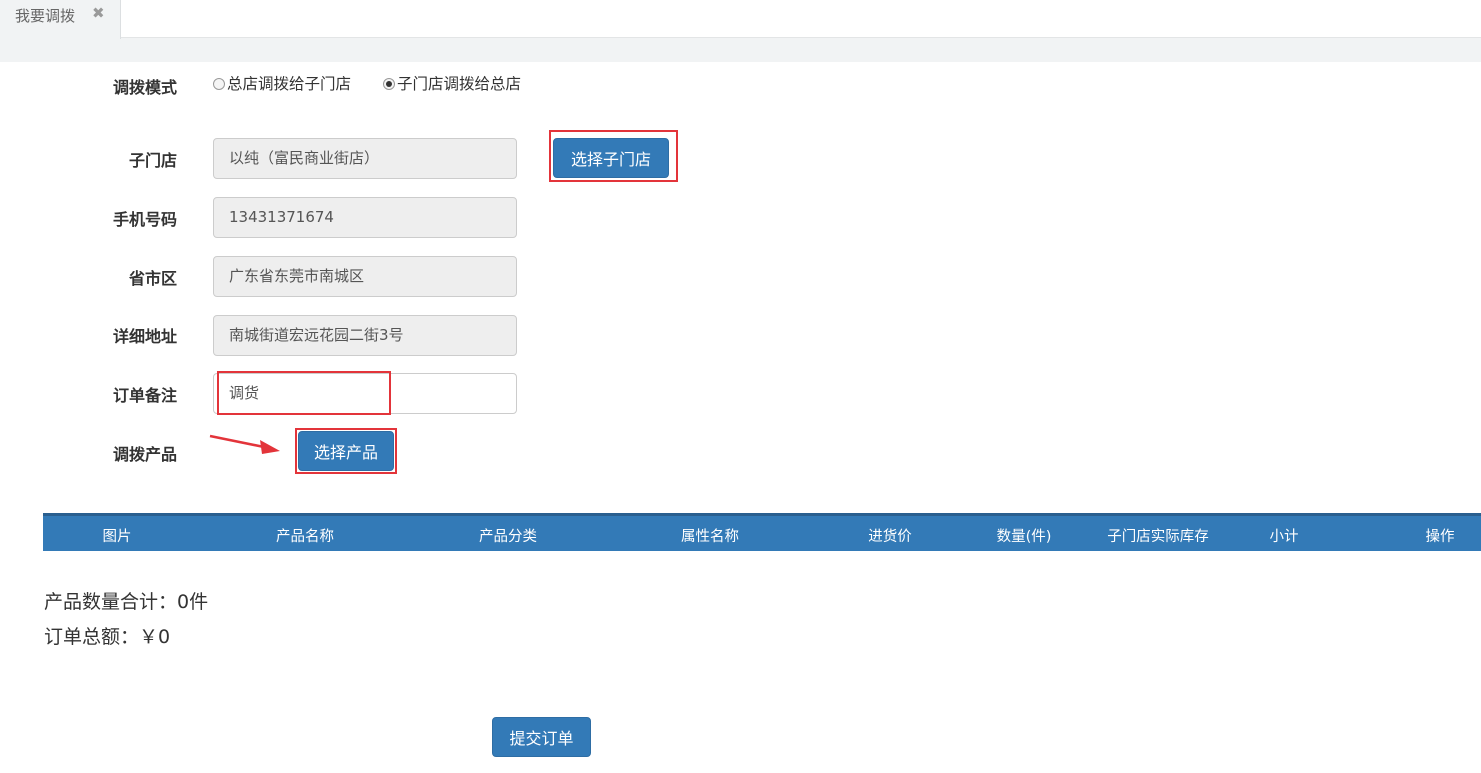 The width and height of the screenshot is (1481, 773). Describe the element at coordinates (890, 537) in the screenshot. I see `column-header: 进货价` at that location.